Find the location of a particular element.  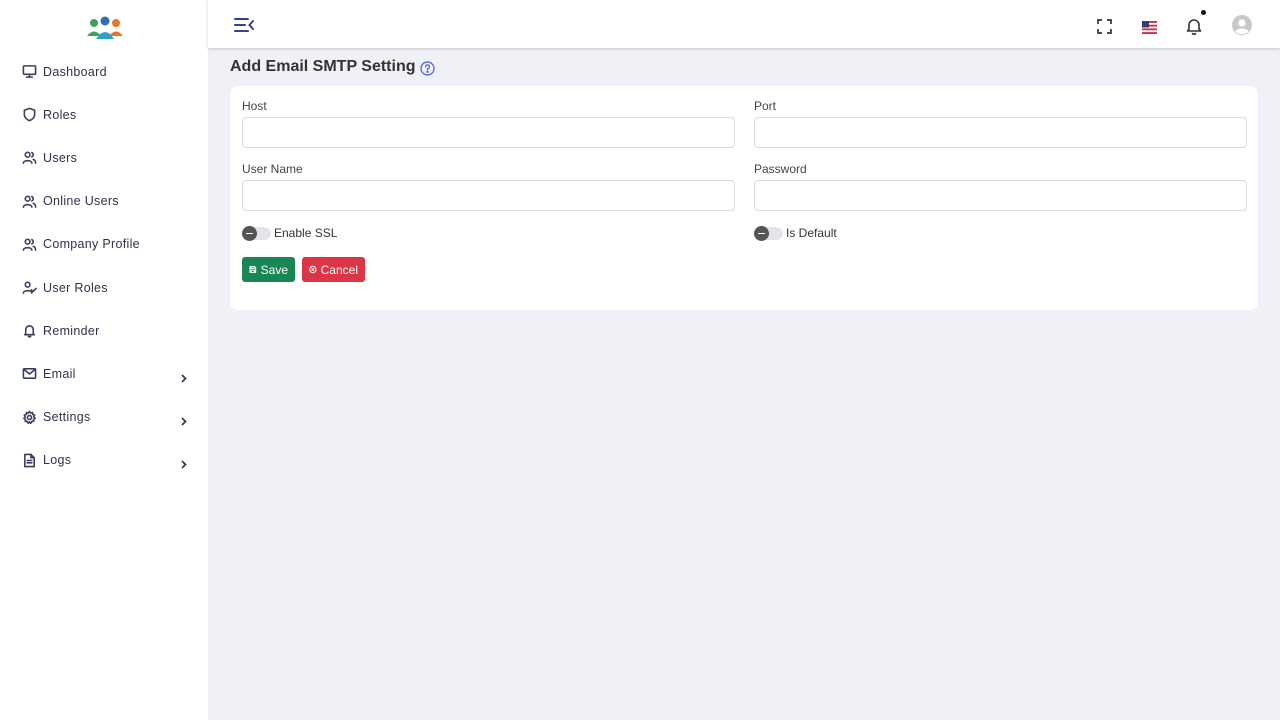

password-label: Password is located at coordinates (780, 169).